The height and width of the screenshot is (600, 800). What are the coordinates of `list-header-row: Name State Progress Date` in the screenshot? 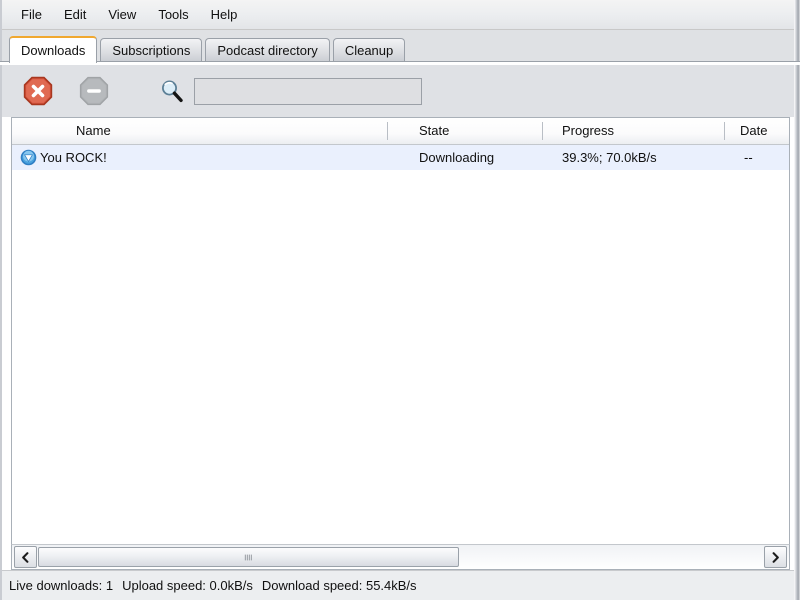 It's located at (400, 131).